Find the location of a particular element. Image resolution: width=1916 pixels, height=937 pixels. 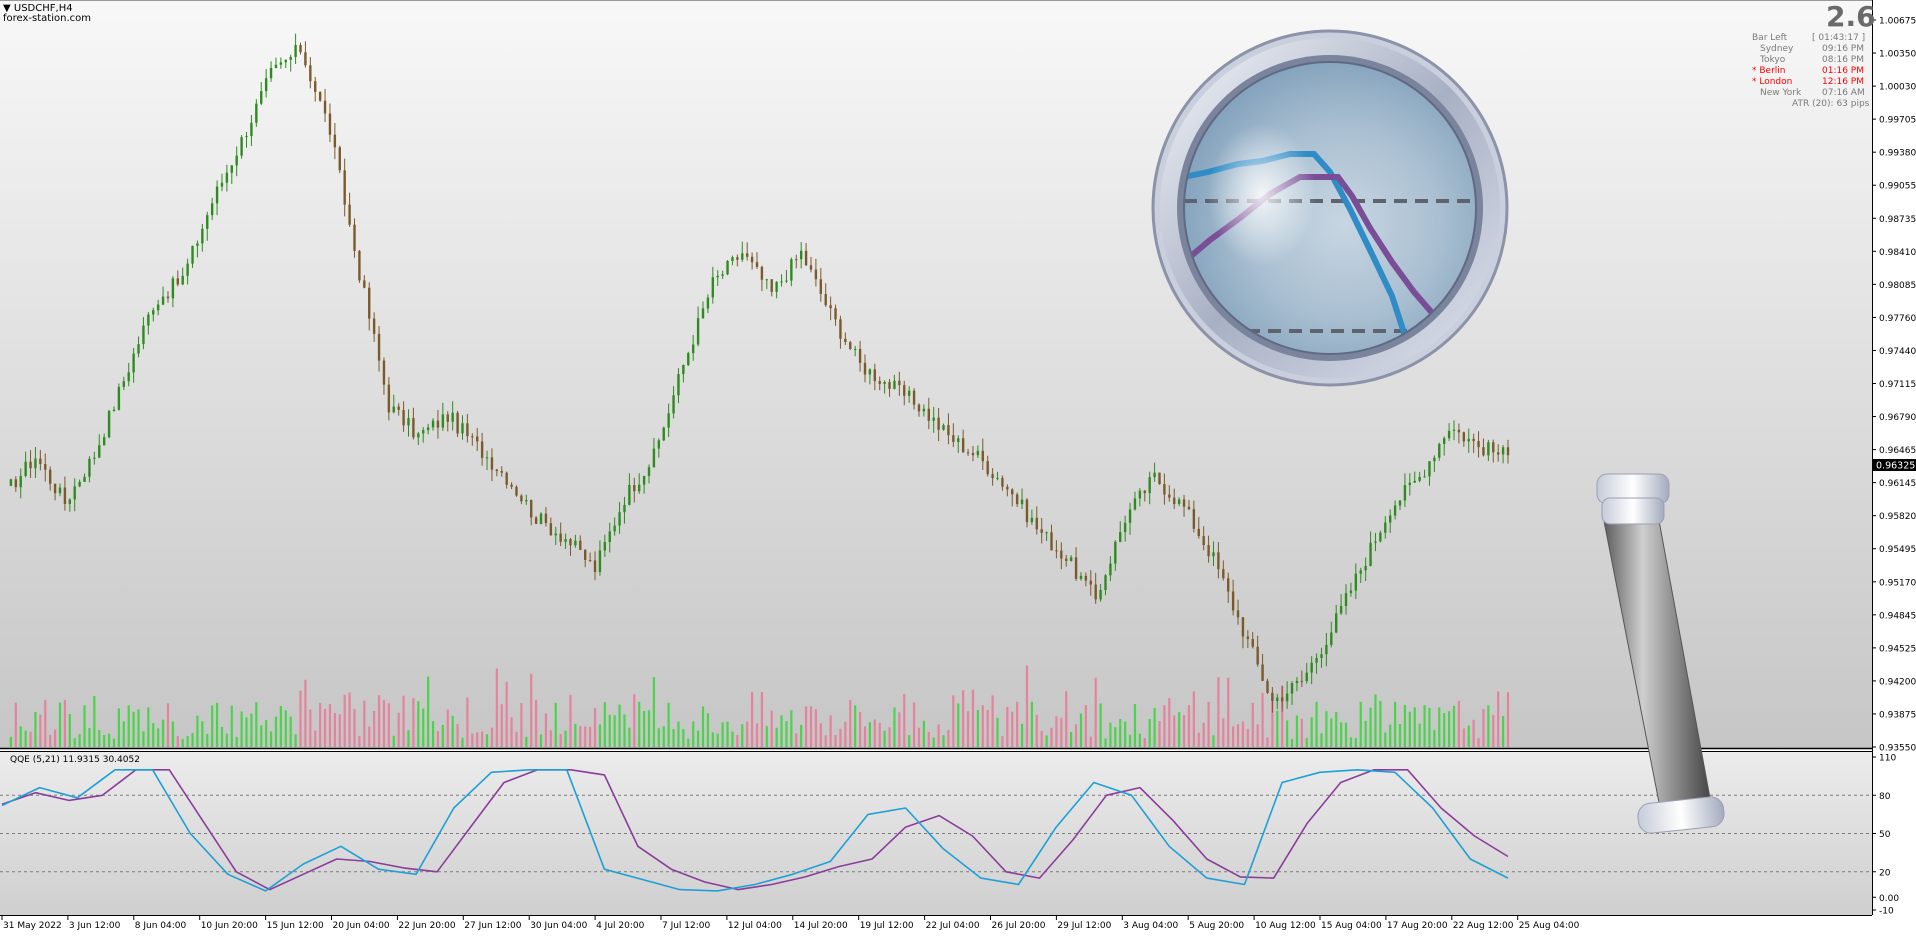

time-tick-label: 12 Jul 04:00 is located at coordinates (755, 926).